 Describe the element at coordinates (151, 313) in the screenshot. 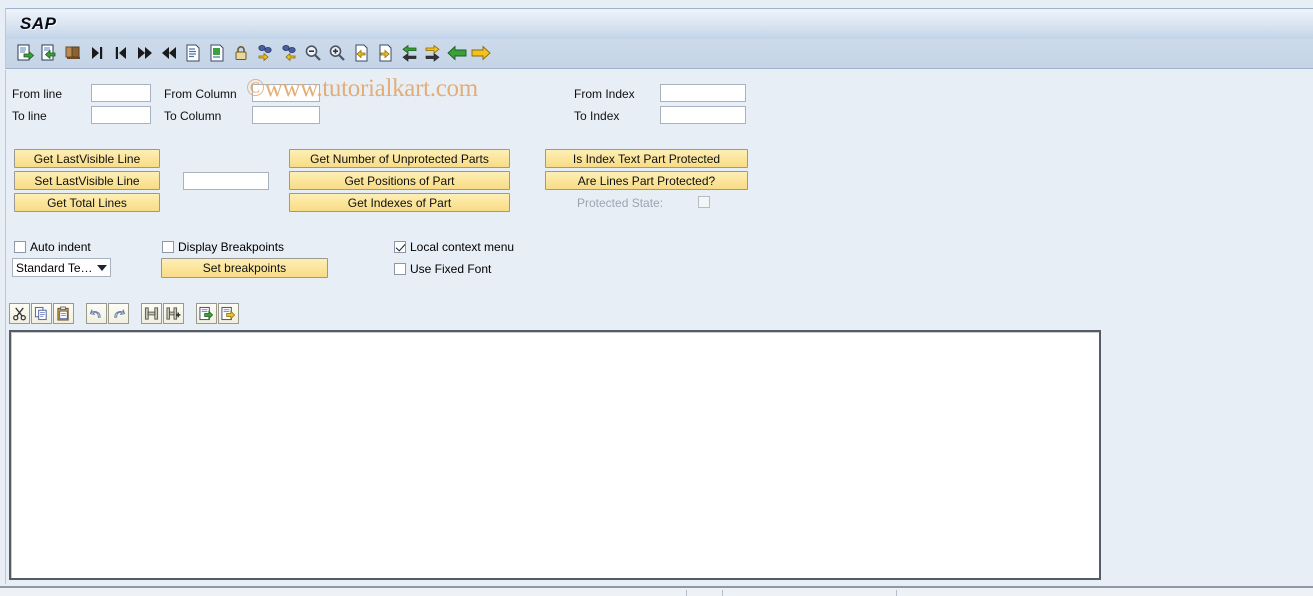

I see `find-icon` at that location.